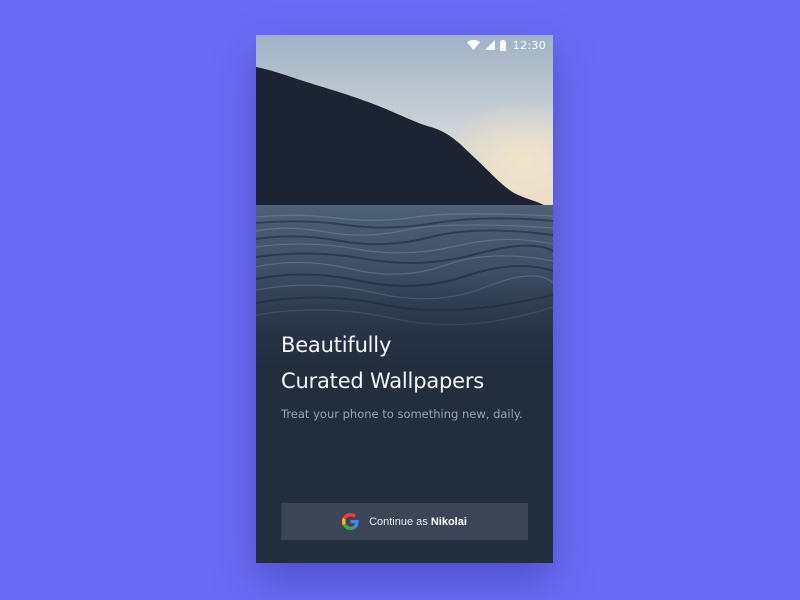 The height and width of the screenshot is (600, 800). I want to click on continue-prefix: Continue as, so click(398, 521).